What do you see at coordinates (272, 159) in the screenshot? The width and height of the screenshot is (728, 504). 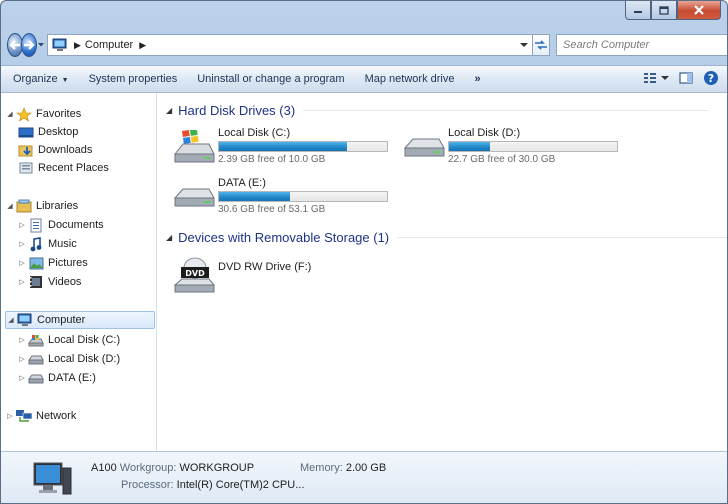 I see `drive-free-space: 2.39 GB free of 10.0 GB` at bounding box center [272, 159].